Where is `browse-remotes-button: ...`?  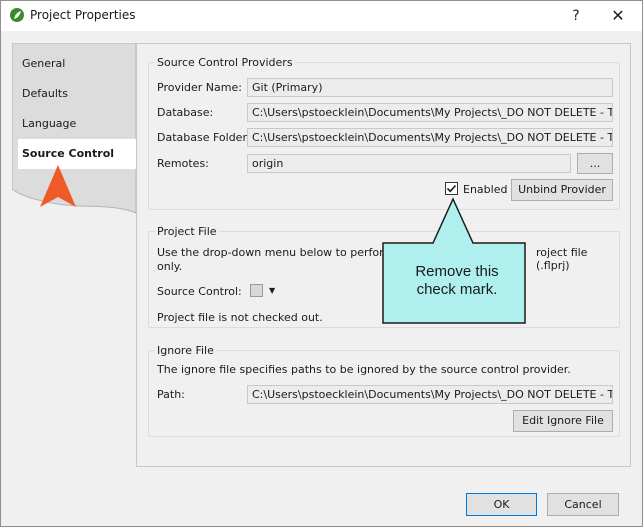
browse-remotes-button: ... is located at coordinates (595, 163).